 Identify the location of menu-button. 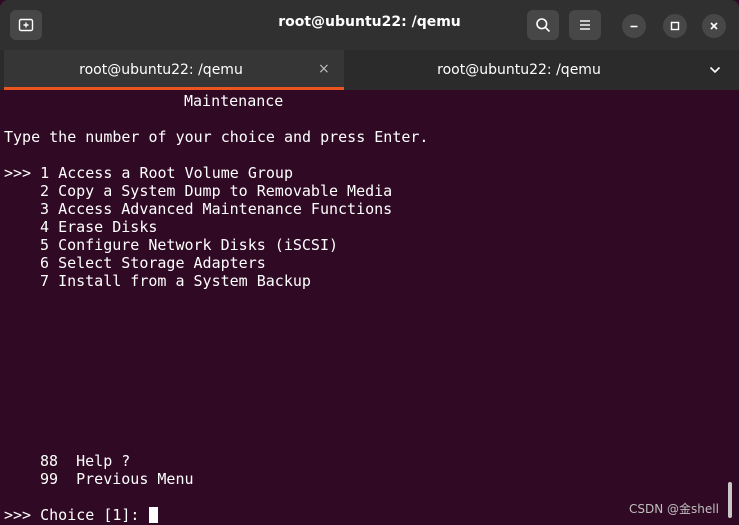
(585, 25).